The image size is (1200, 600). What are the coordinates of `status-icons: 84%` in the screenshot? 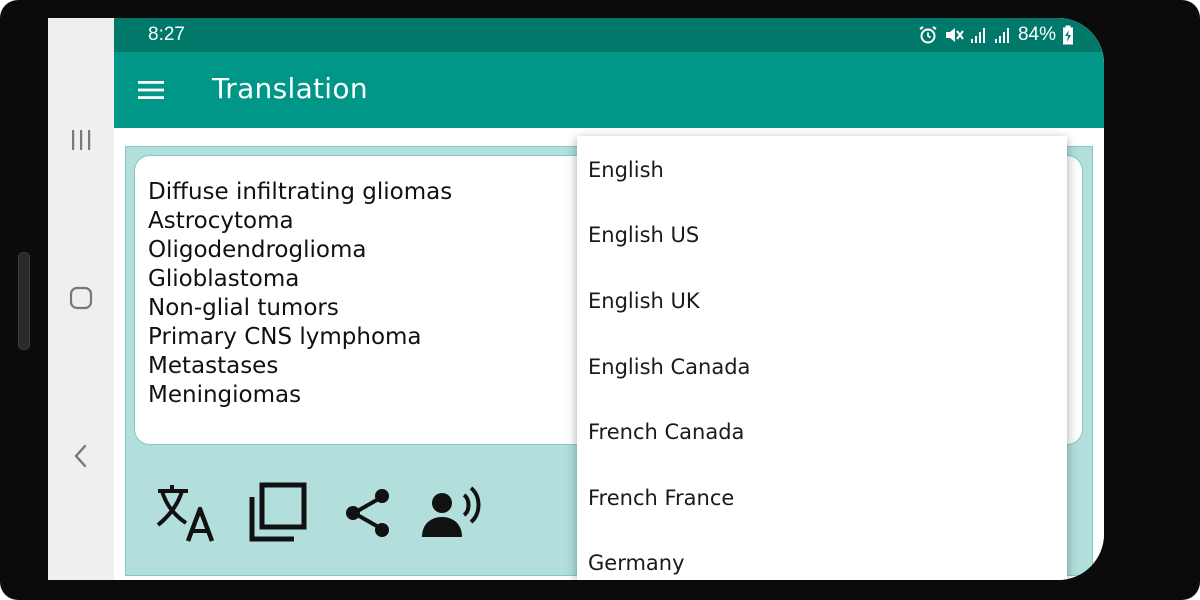 It's located at (996, 35).